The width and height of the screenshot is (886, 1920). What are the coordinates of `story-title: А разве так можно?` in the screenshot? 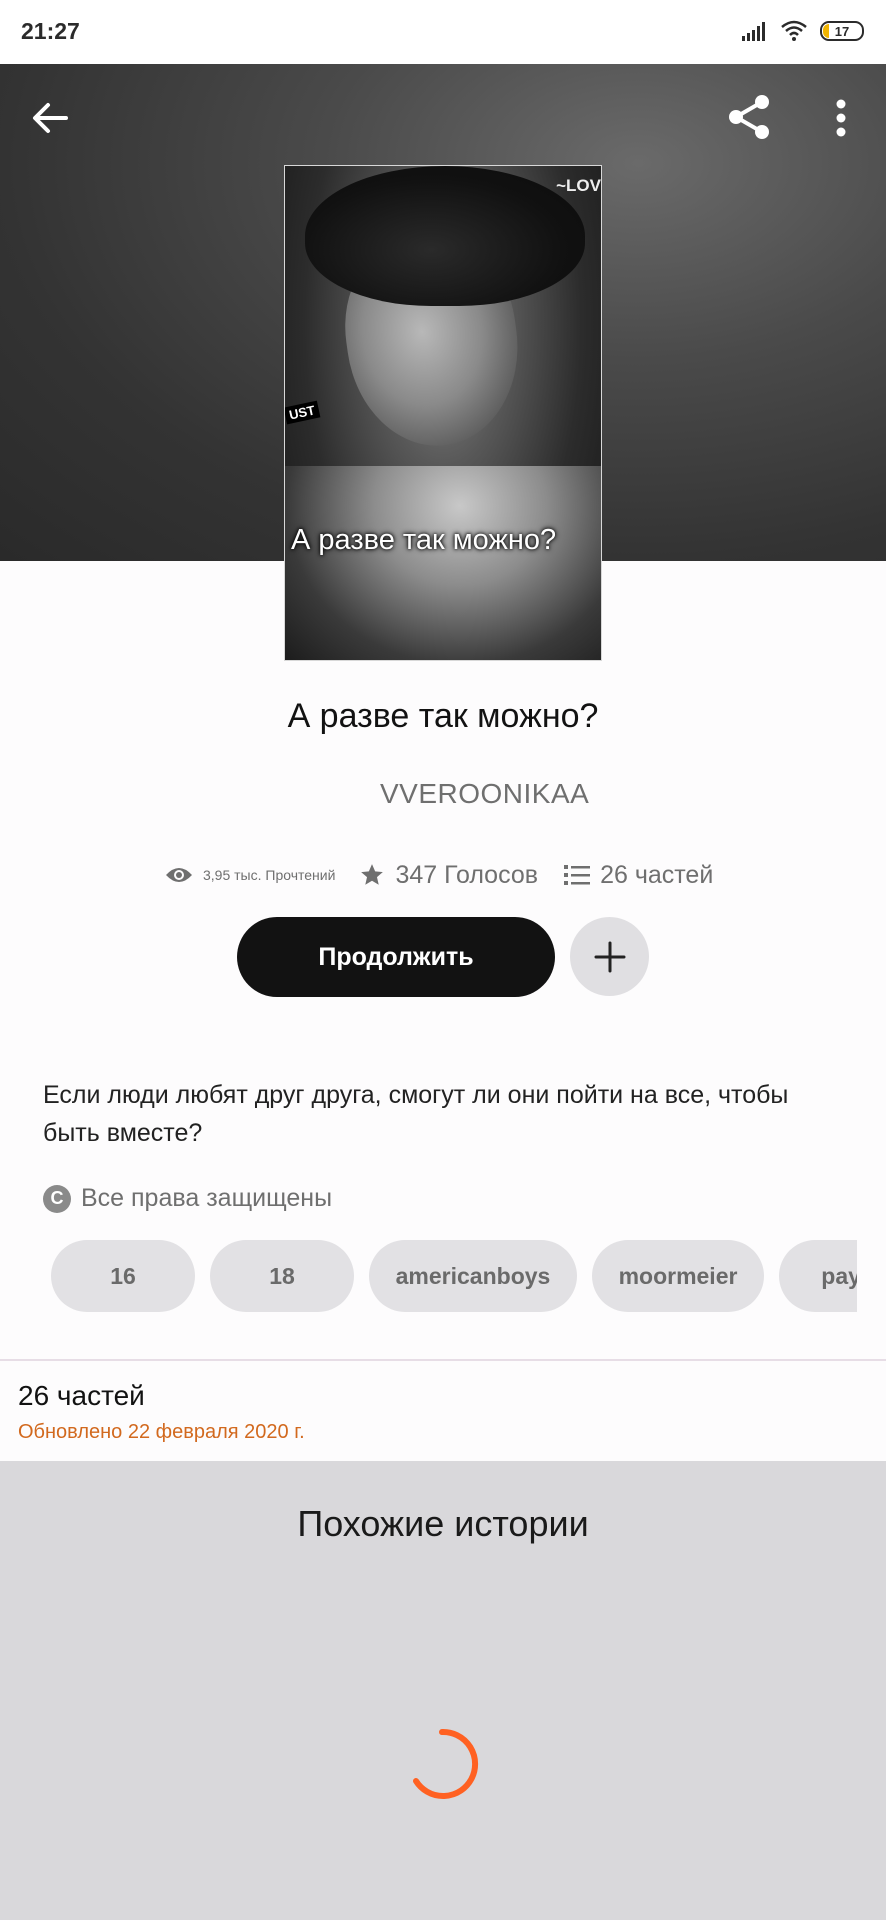 It's located at (443, 716).